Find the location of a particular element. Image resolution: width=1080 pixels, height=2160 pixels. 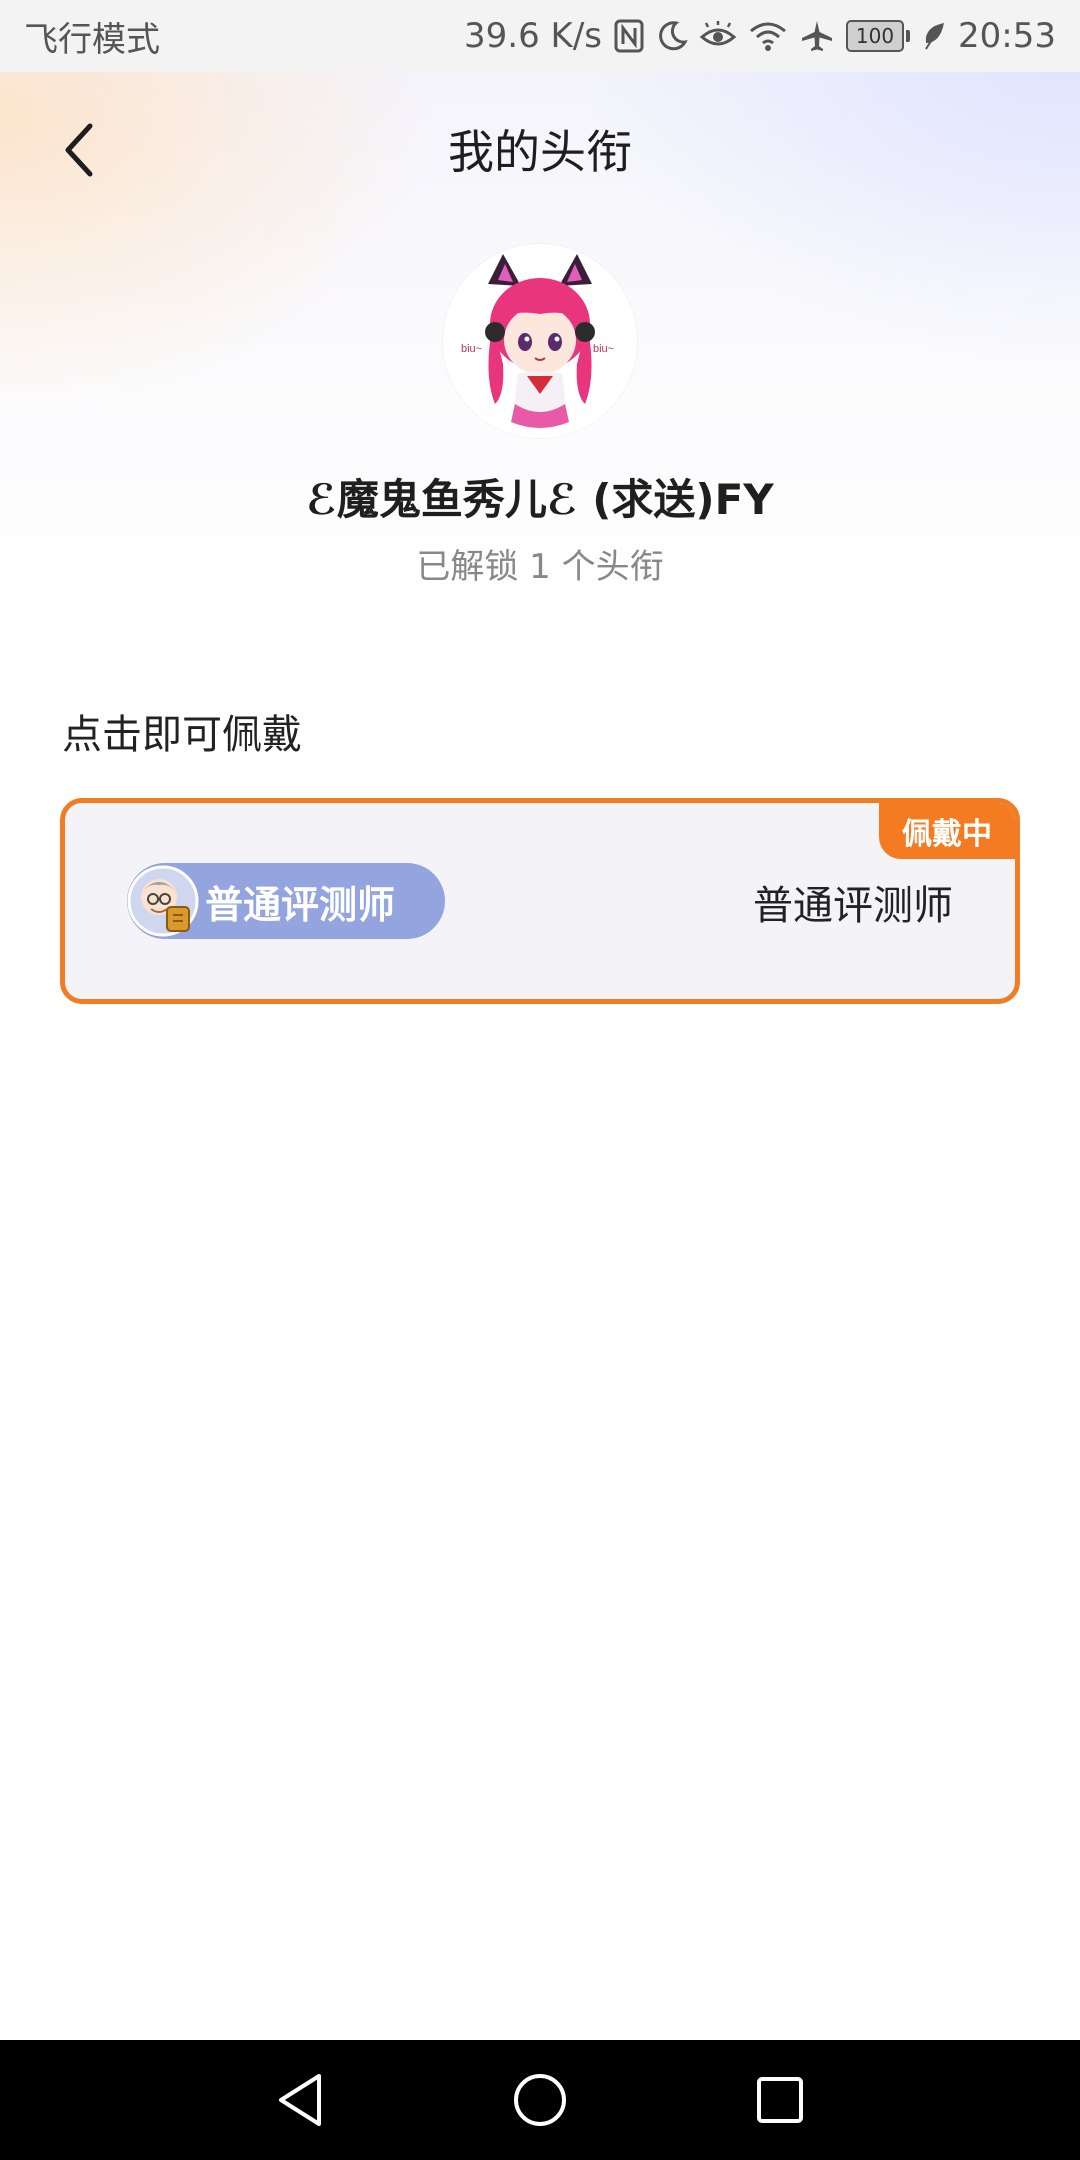

leaf-icon is located at coordinates (934, 36).